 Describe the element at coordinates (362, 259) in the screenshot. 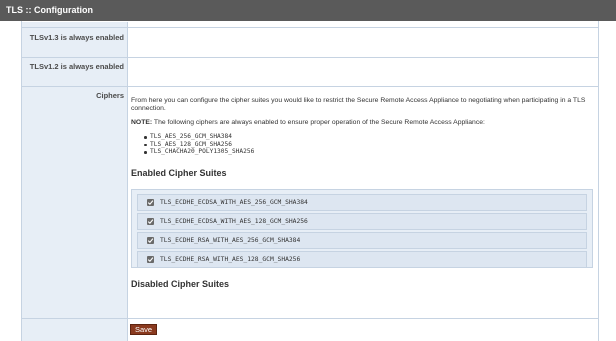

I see `suite-item: TLS_ECDHE_RSA_WITH_AES_128_GCM_SHA256` at that location.